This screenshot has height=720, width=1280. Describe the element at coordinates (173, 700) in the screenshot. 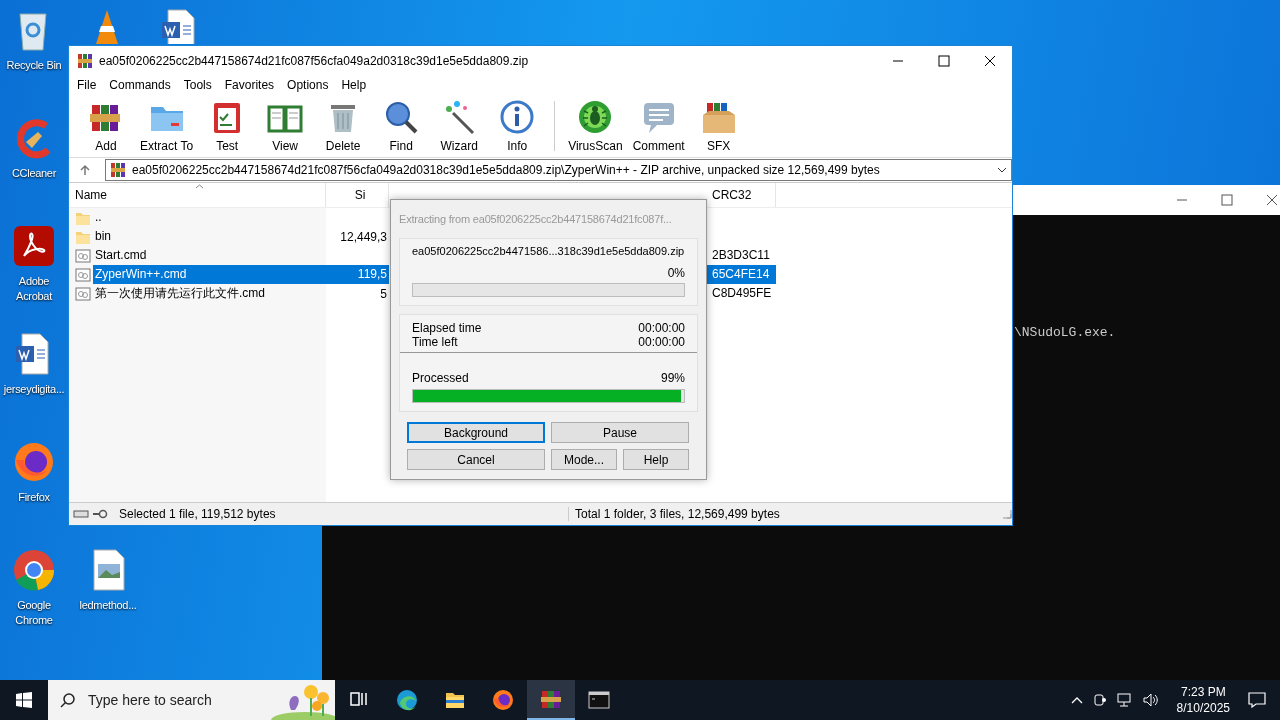

I see `search-field: Type here to search` at that location.